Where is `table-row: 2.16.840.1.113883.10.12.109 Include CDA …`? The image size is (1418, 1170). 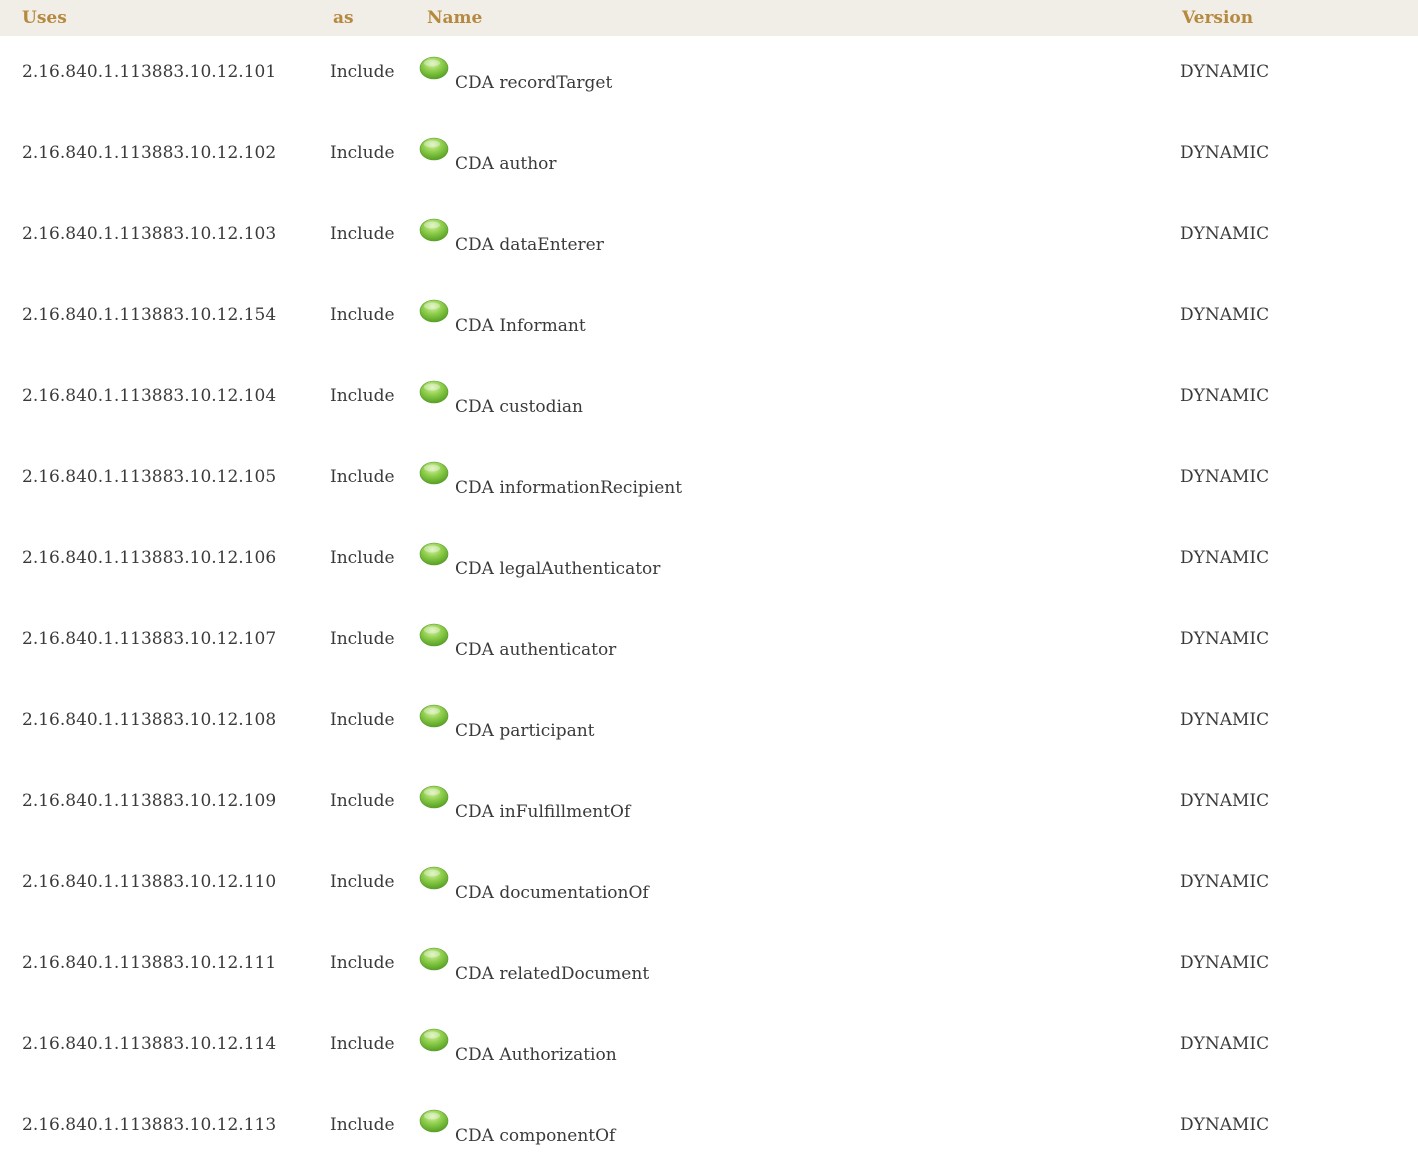
table-row: 2.16.840.1.113883.10.12.109 Include CDA … is located at coordinates (709, 805).